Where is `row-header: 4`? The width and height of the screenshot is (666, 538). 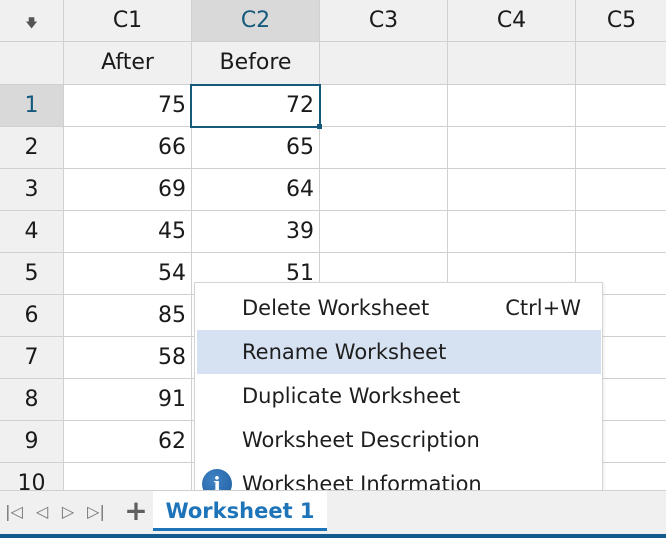
row-header: 4 is located at coordinates (32, 232).